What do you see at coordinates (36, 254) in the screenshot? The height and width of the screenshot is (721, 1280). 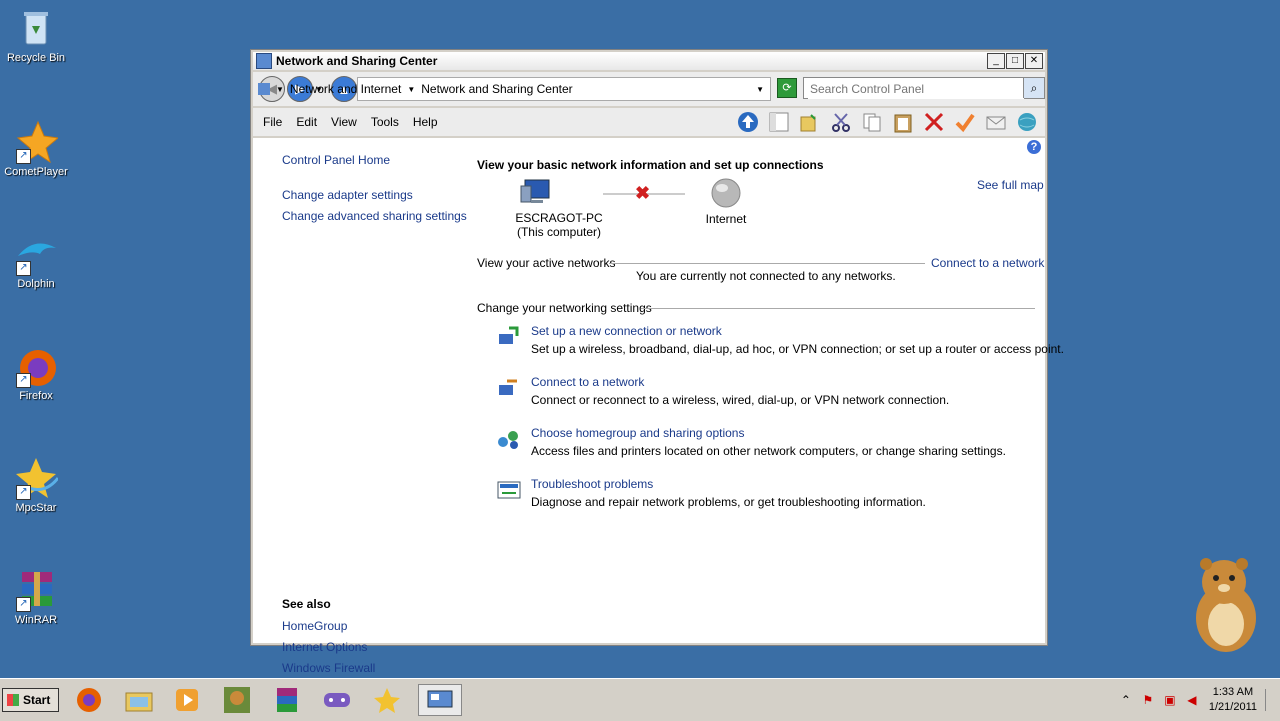 I see `dolphin-icon: ↗` at bounding box center [36, 254].